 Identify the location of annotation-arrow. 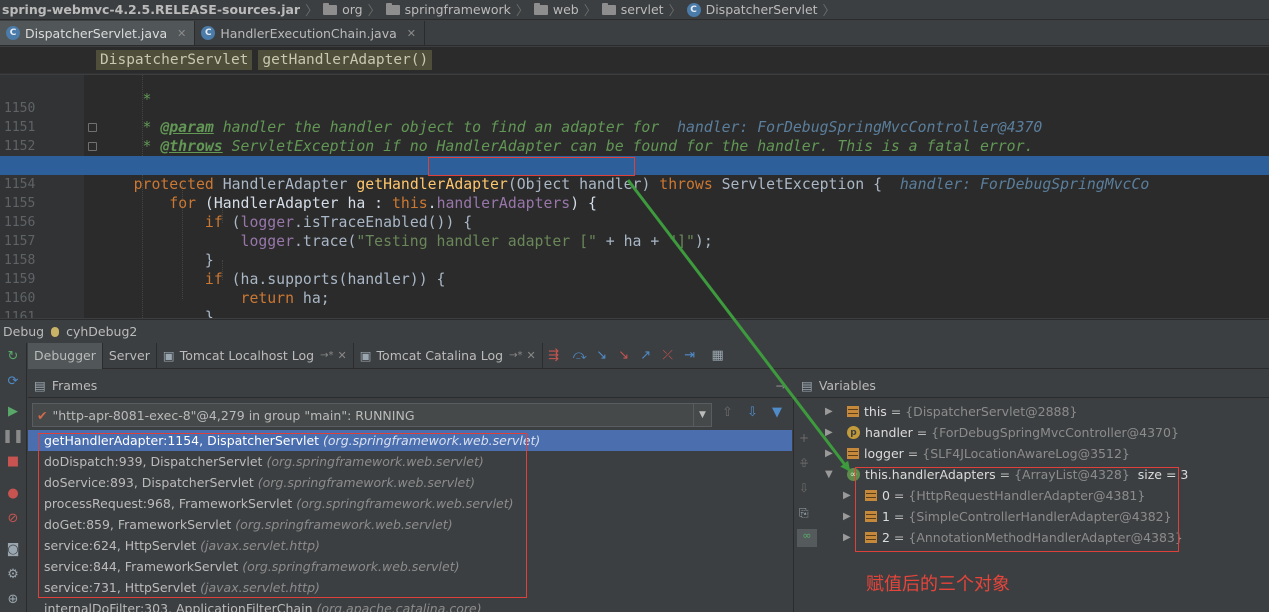
(738, 325).